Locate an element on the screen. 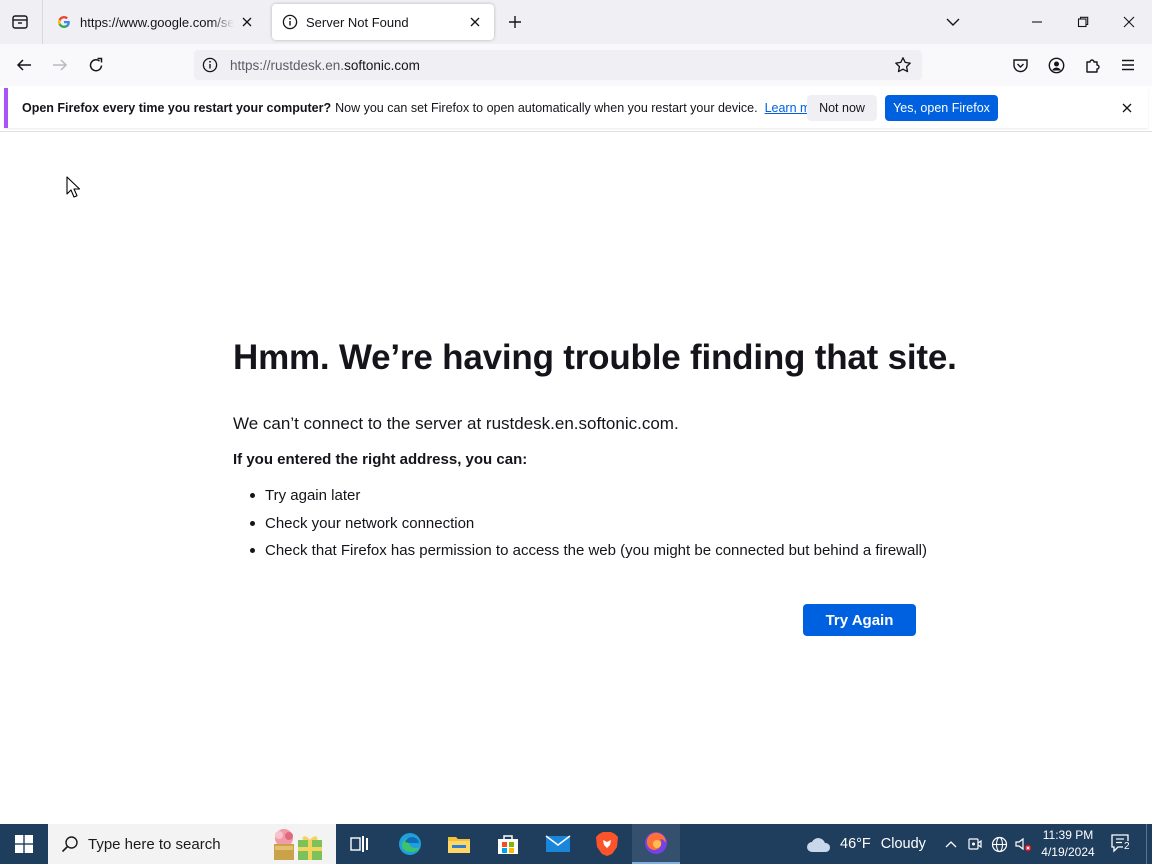 The width and height of the screenshot is (1152, 864). reload-icon is located at coordinates (96, 64).